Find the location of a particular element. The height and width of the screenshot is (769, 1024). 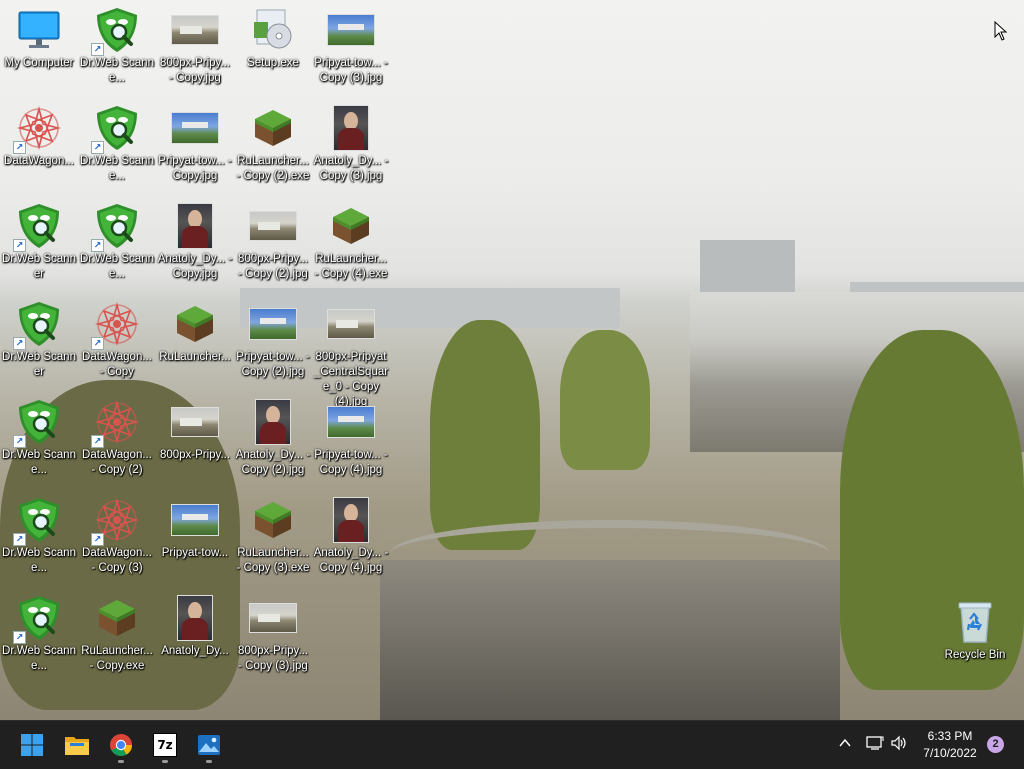

taskbar-file-explorer-button is located at coordinates (77, 745).